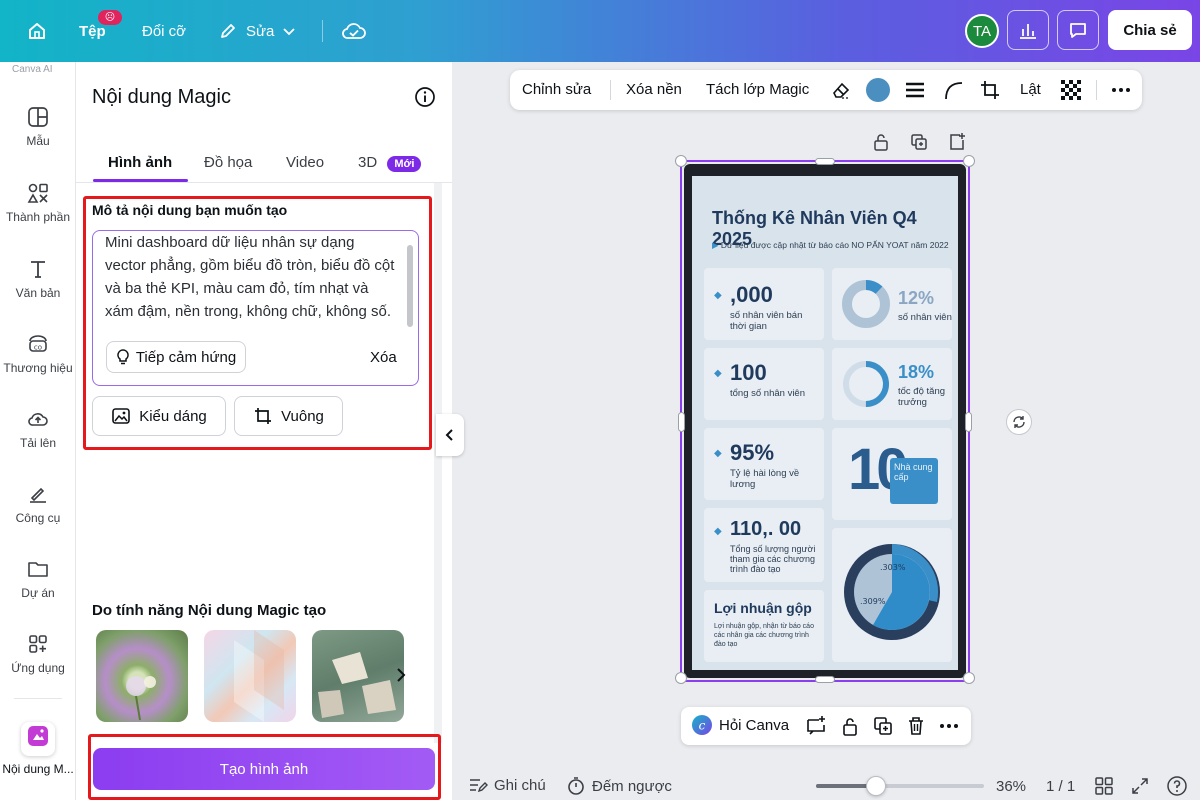  What do you see at coordinates (876, 786) in the screenshot?
I see `zoom-slider-thumb` at bounding box center [876, 786].